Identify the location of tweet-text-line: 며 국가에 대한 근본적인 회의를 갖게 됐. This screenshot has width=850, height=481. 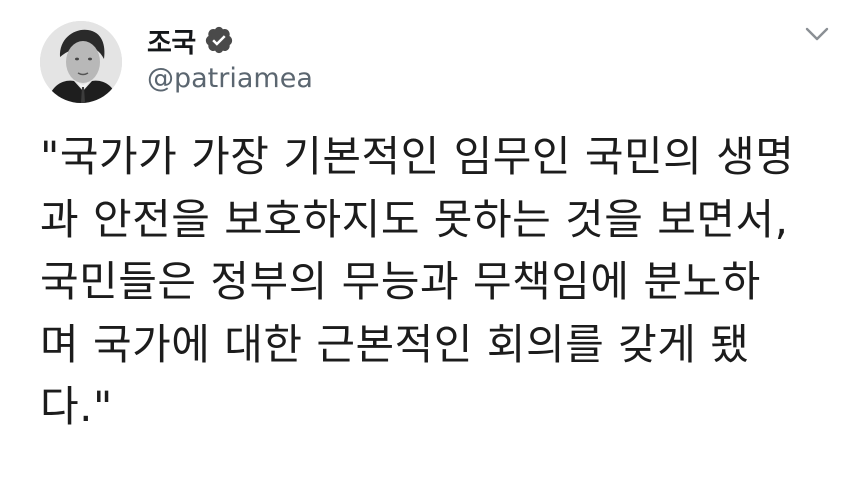
(395, 344).